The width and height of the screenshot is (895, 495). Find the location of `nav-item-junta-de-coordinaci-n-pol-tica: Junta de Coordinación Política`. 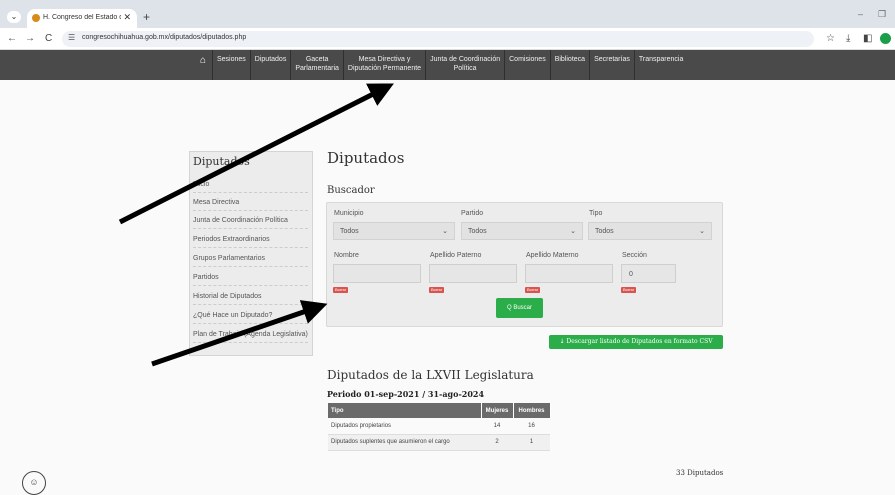

nav-item-junta-de-coordinaci-n-pol-tica: Junta de Coordinación Política is located at coordinates (464, 65).